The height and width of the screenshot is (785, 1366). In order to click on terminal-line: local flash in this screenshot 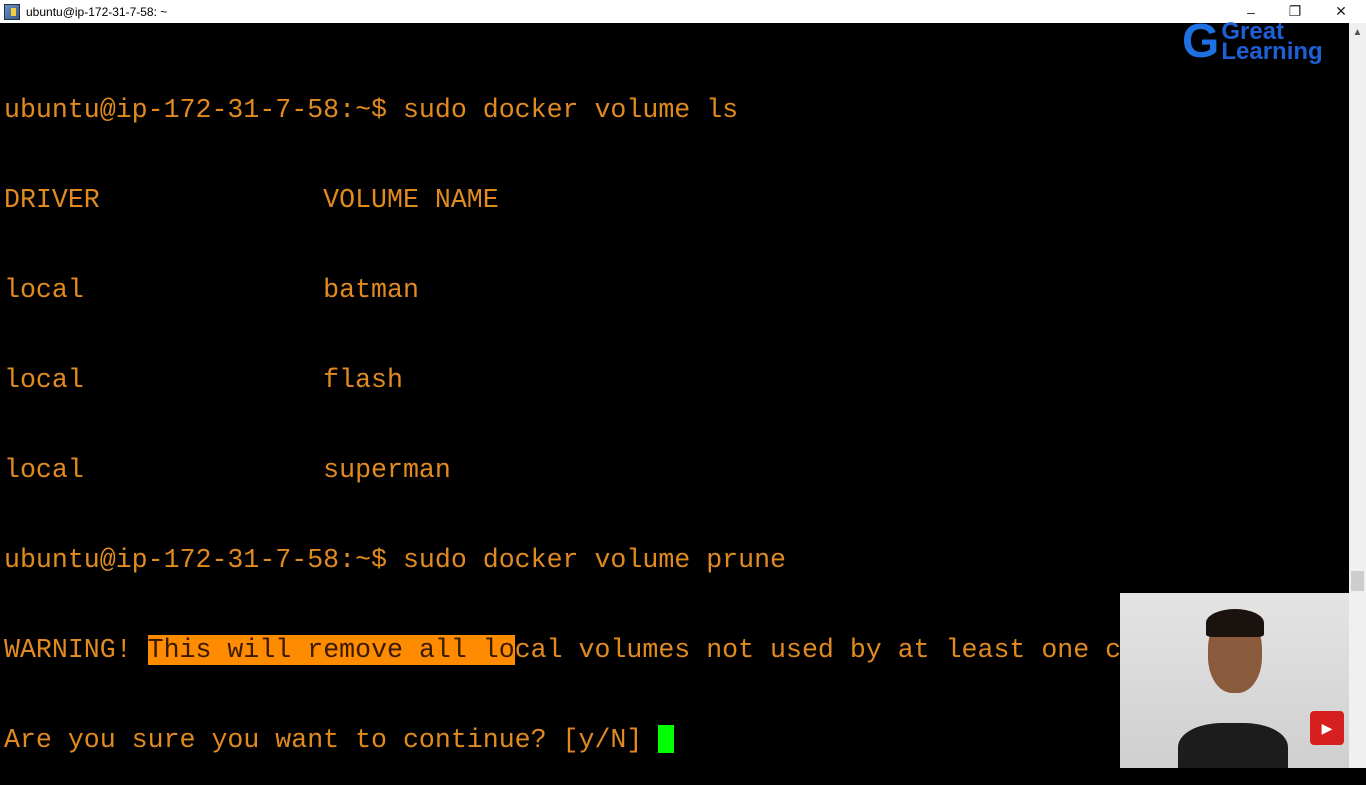, I will do `click(203, 380)`.